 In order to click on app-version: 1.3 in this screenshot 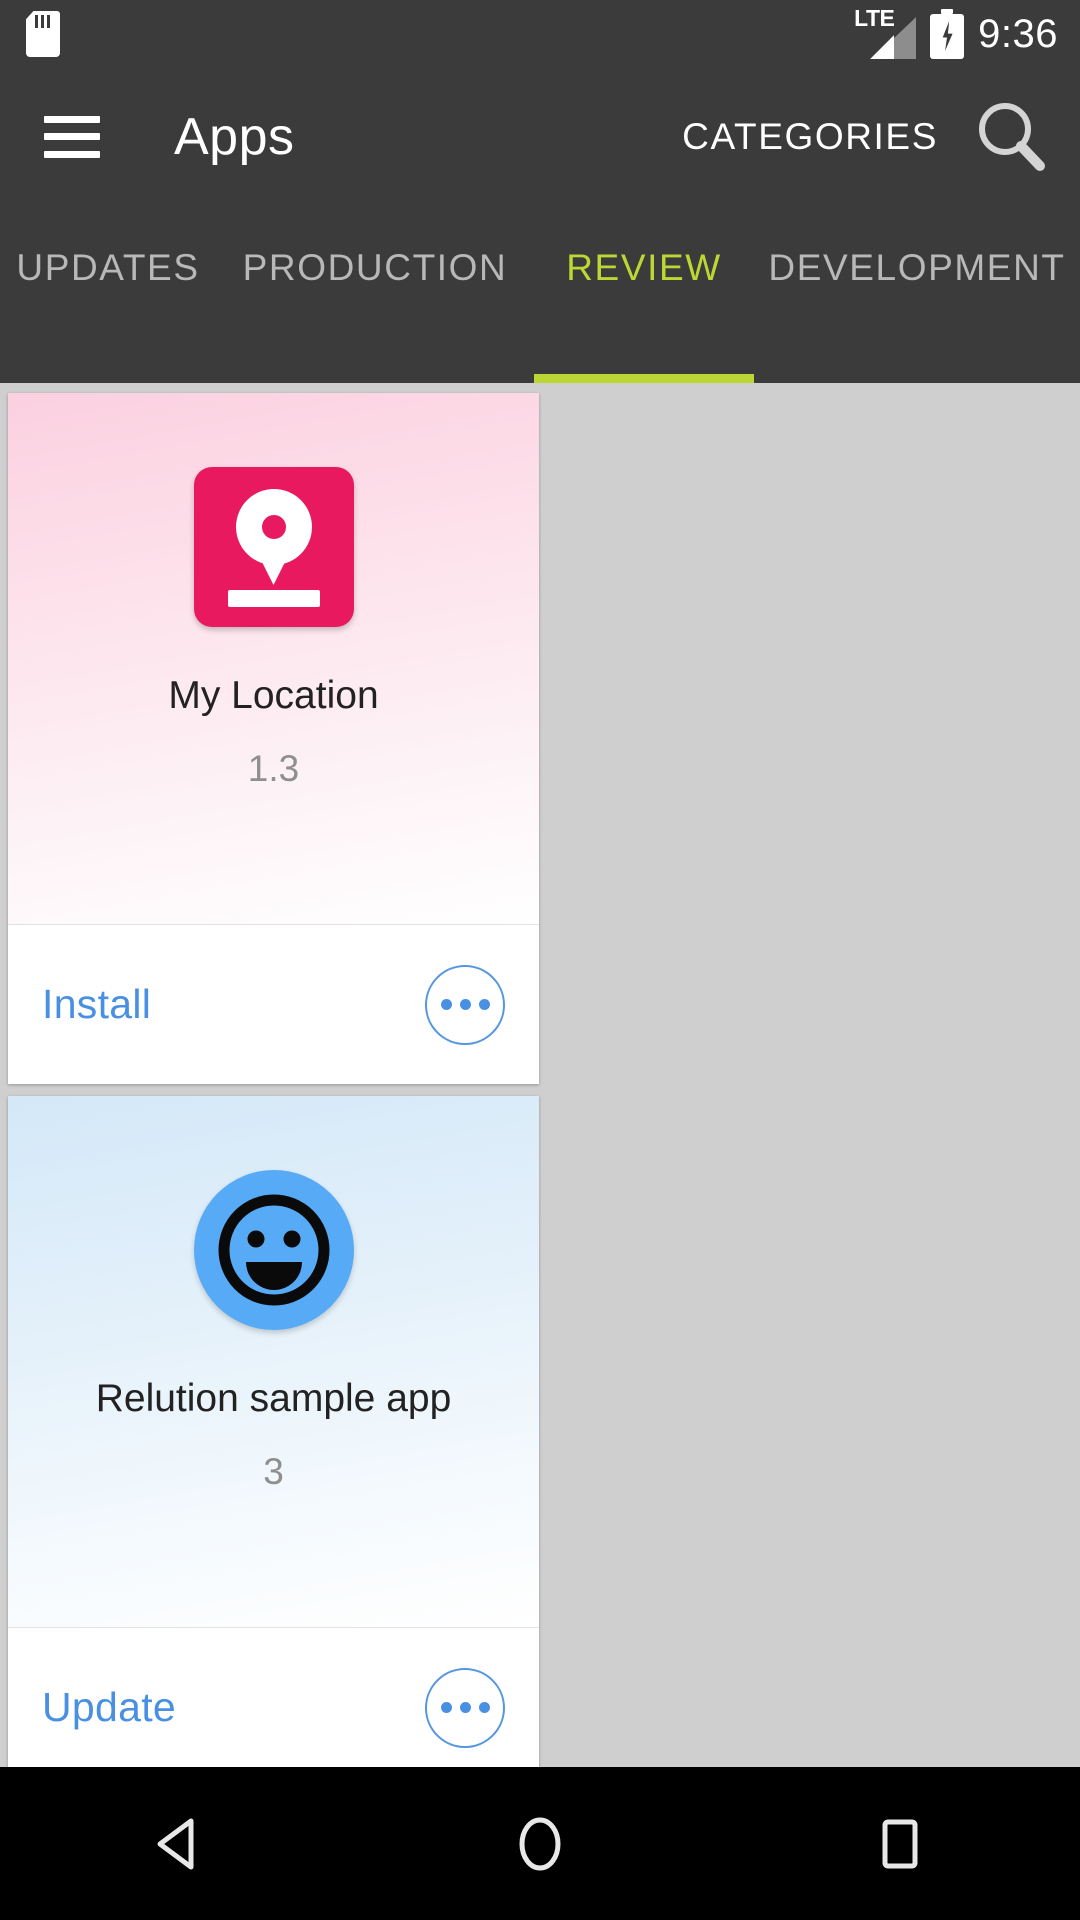, I will do `click(273, 768)`.